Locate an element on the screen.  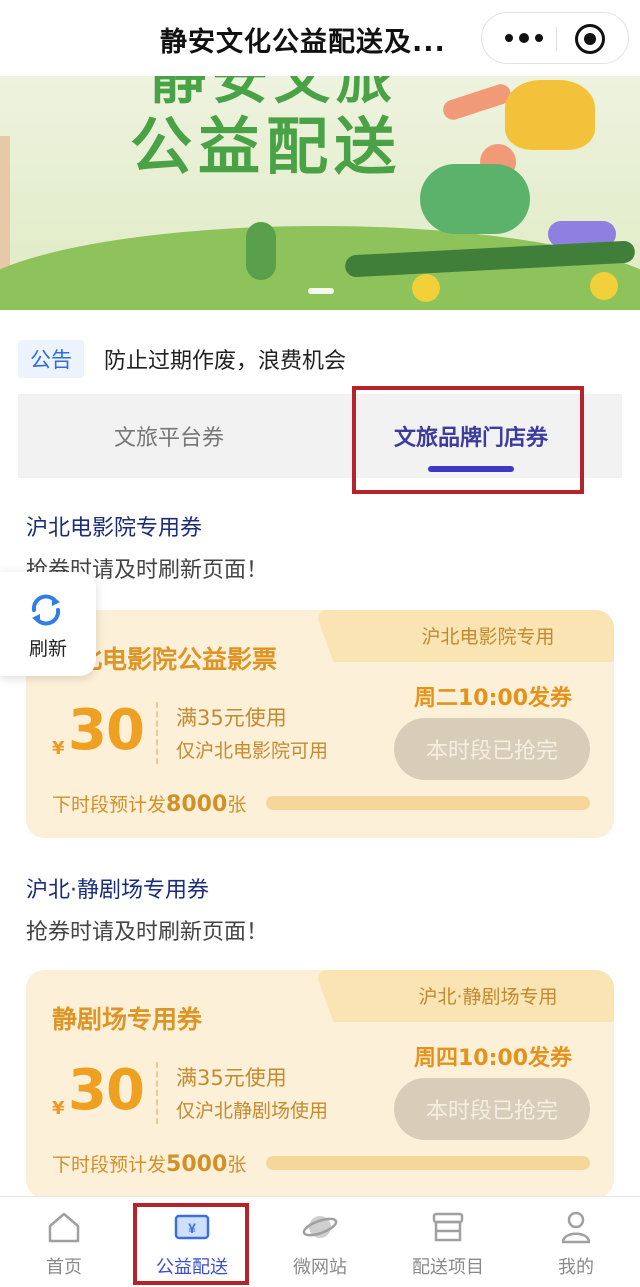
mini-program-capsule is located at coordinates (555, 38).